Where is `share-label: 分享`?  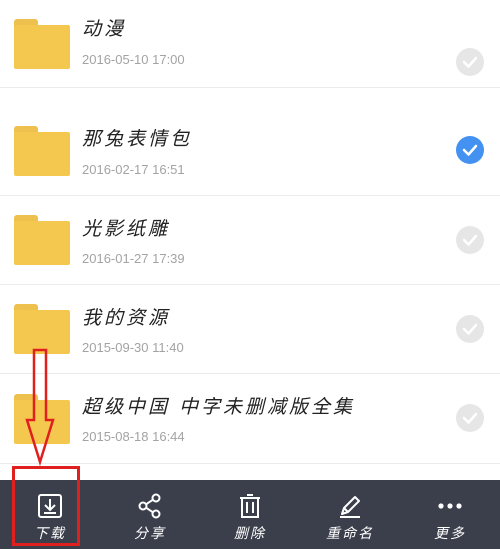 share-label: 分享 is located at coordinates (150, 534).